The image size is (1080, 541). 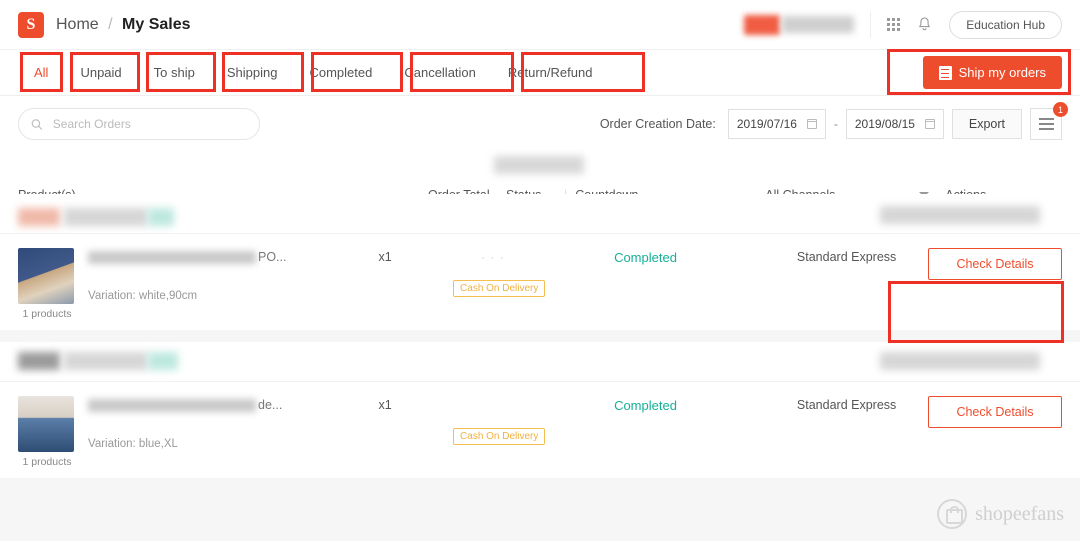 I want to click on product-info: de... Variation: blue,XL, so click(x=233, y=432).